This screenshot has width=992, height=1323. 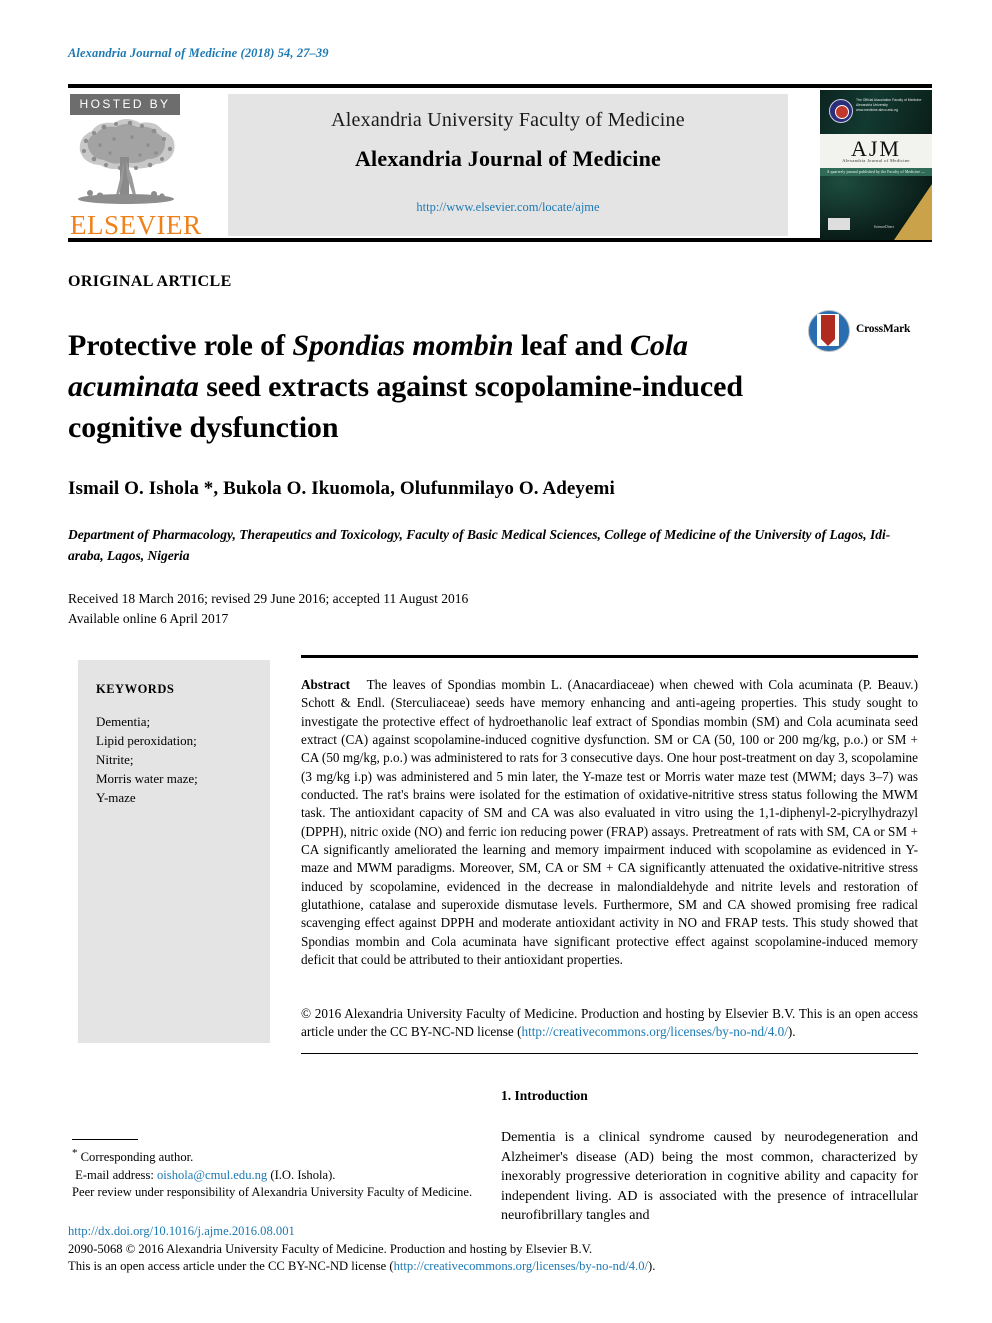 I want to click on elsevier-wordmark: ELSEVIER, so click(x=136, y=225).